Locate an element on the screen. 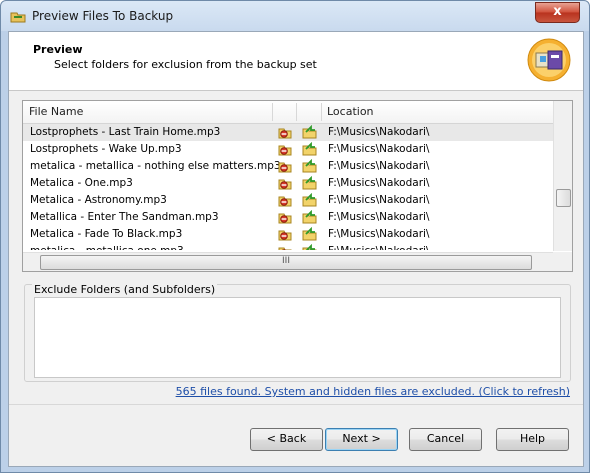 The image size is (590, 473). vertical-scrollbar is located at coordinates (562, 176).